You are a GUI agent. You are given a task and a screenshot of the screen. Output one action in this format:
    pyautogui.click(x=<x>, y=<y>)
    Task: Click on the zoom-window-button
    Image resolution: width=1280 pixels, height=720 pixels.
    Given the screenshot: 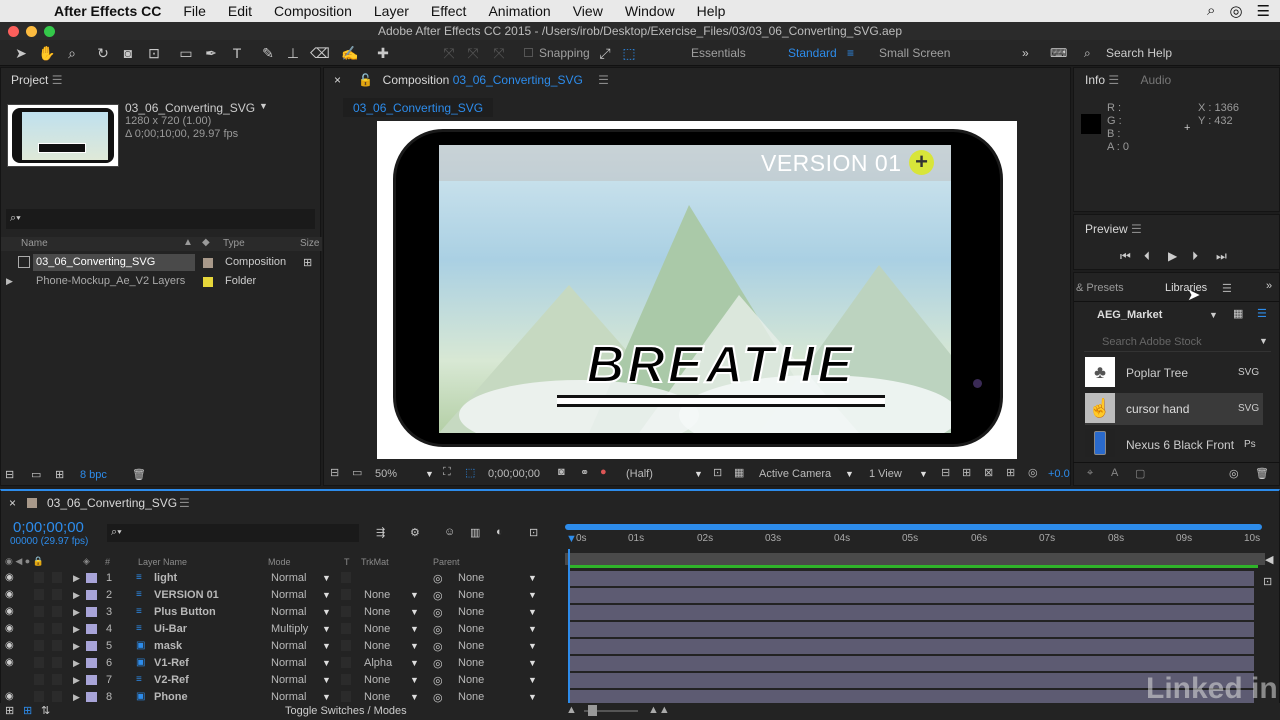 What is the action you would take?
    pyautogui.click(x=49, y=31)
    